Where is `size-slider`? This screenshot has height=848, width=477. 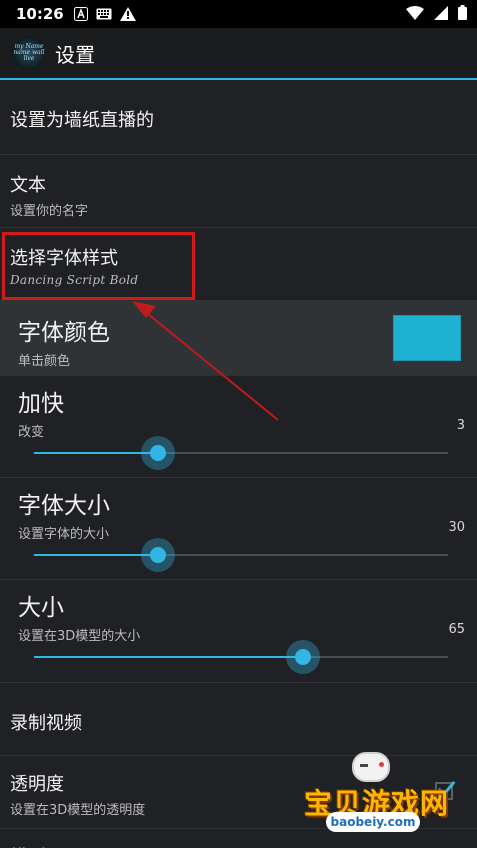
size-slider is located at coordinates (241, 657).